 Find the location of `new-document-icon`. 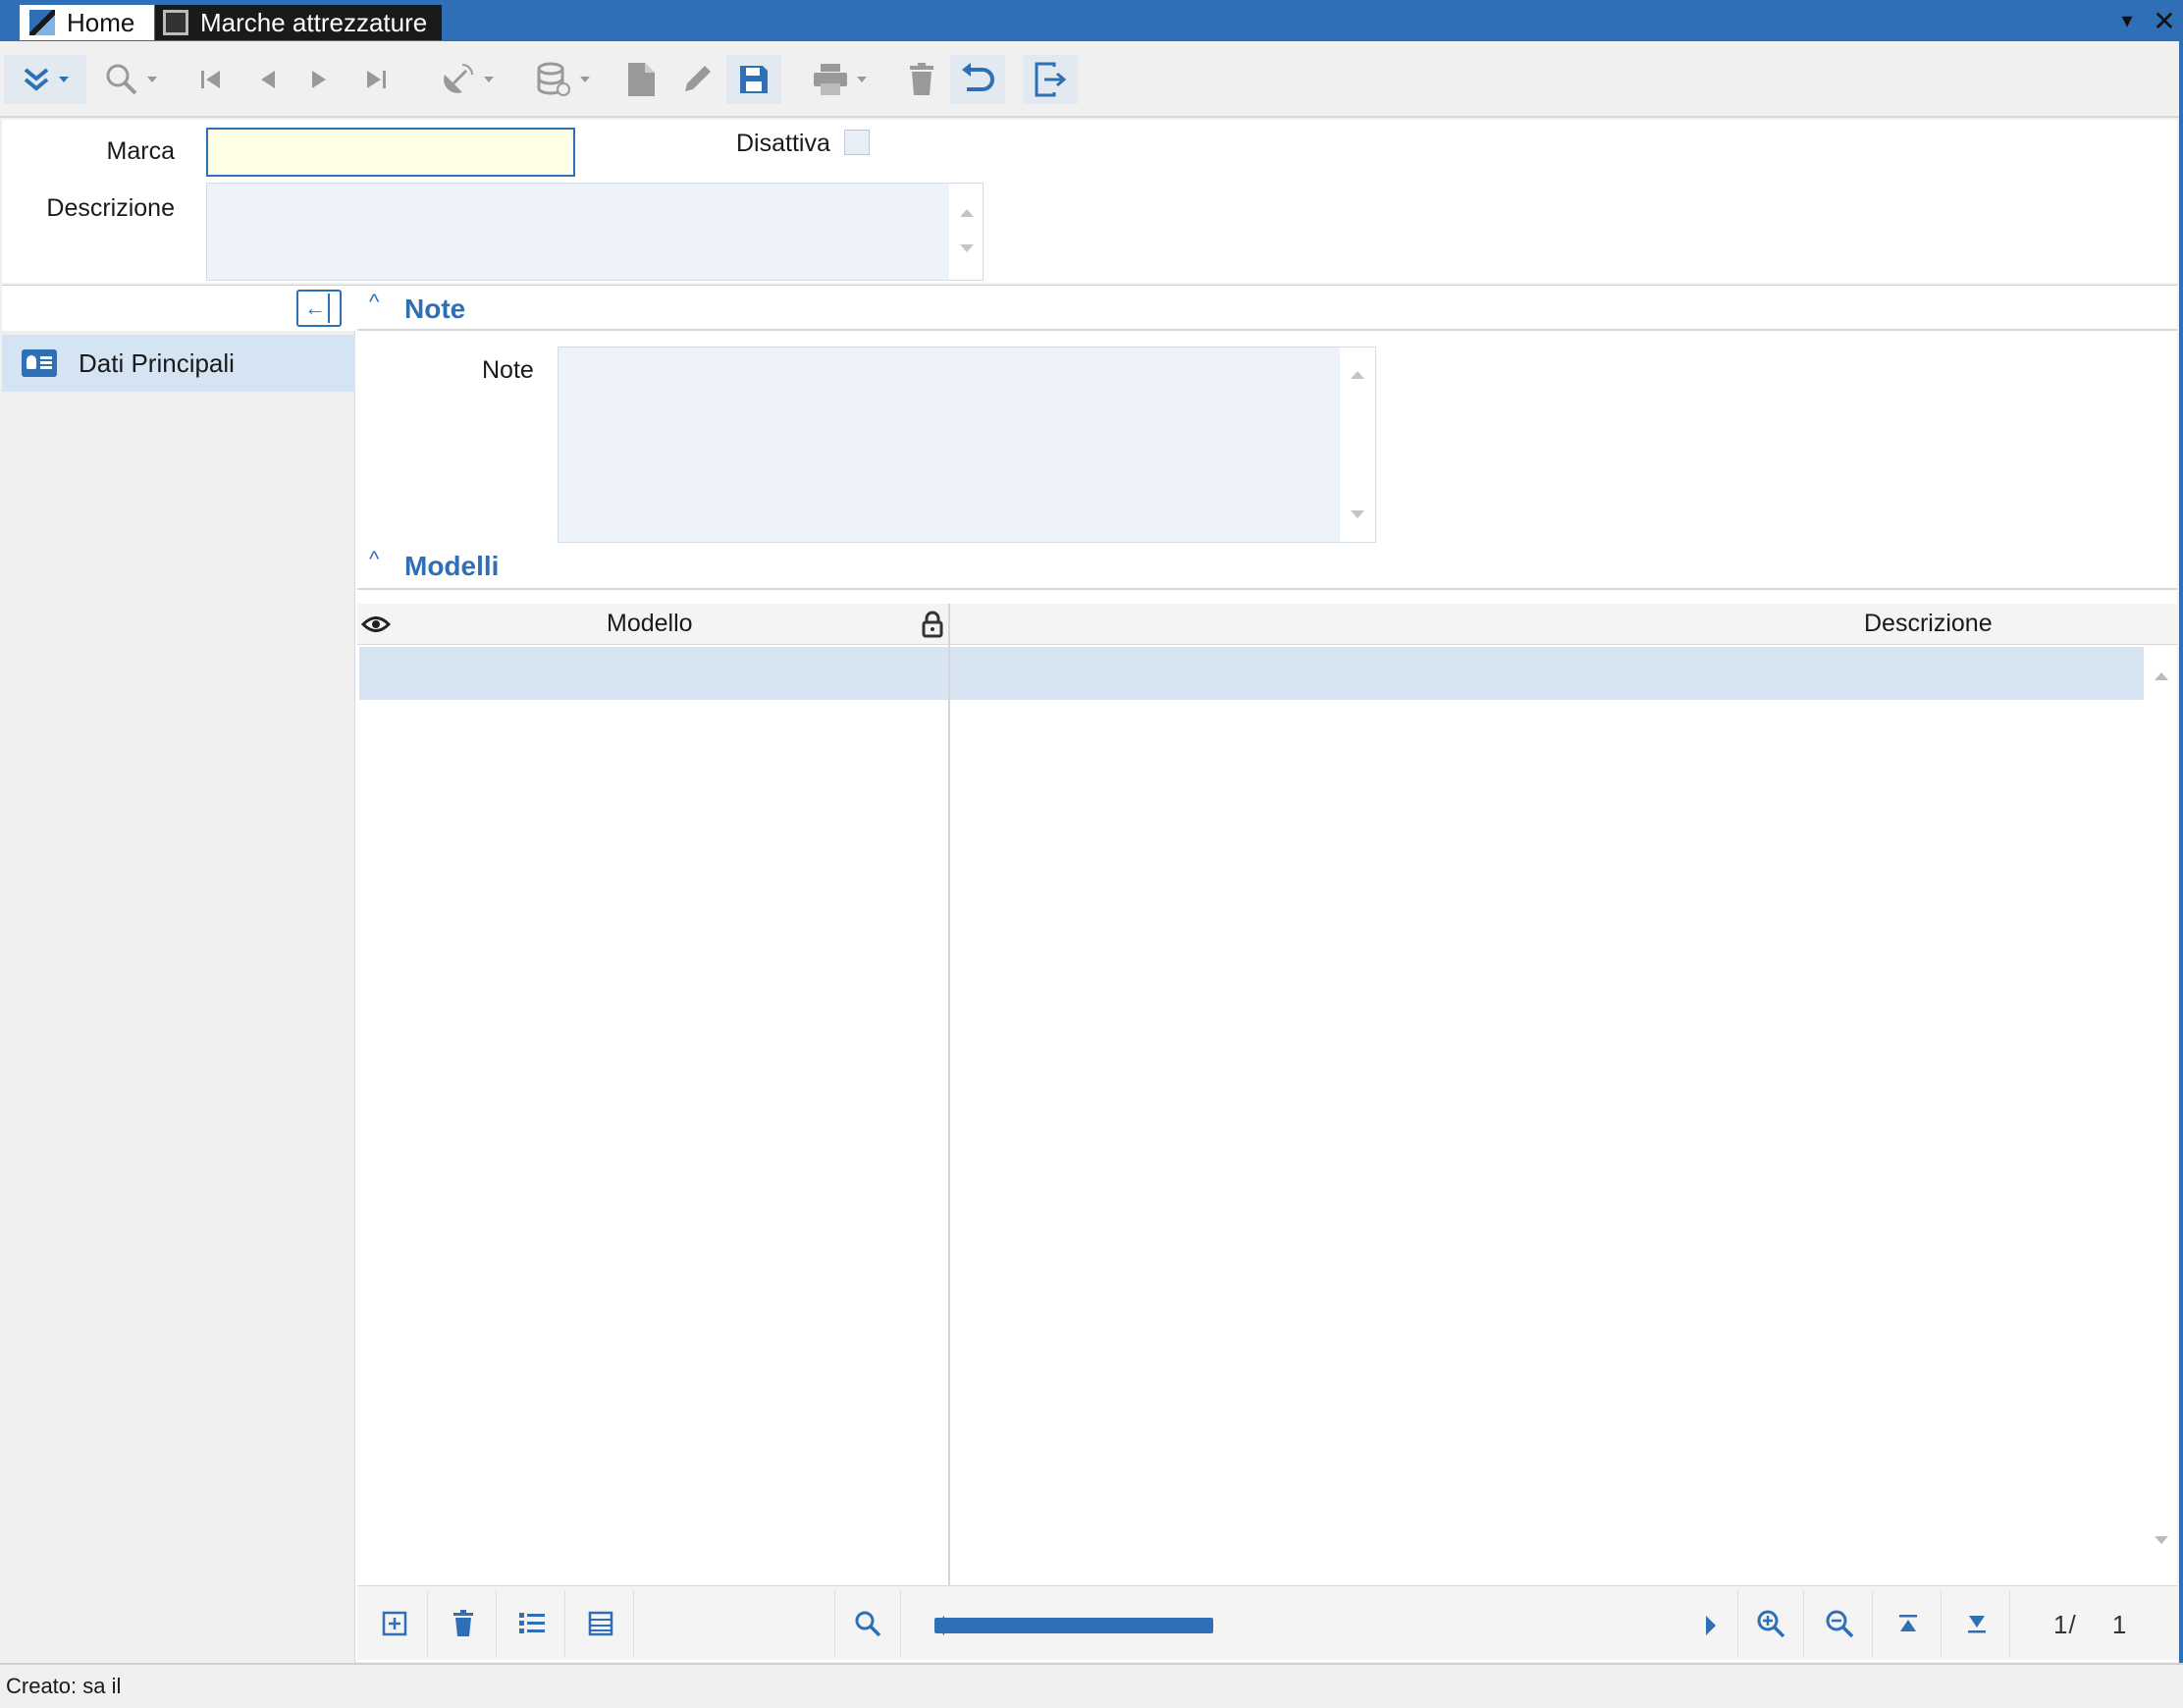

new-document-icon is located at coordinates (641, 79).